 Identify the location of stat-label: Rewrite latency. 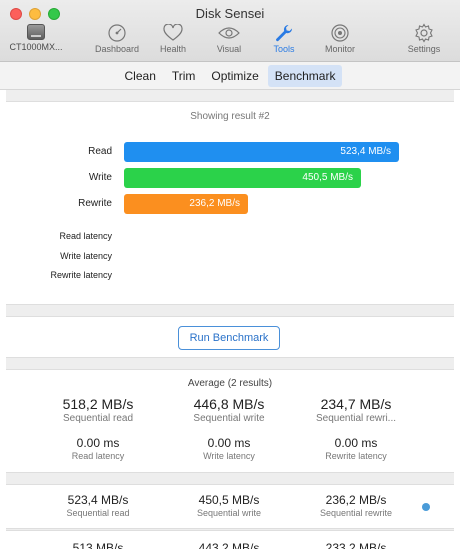
(356, 456).